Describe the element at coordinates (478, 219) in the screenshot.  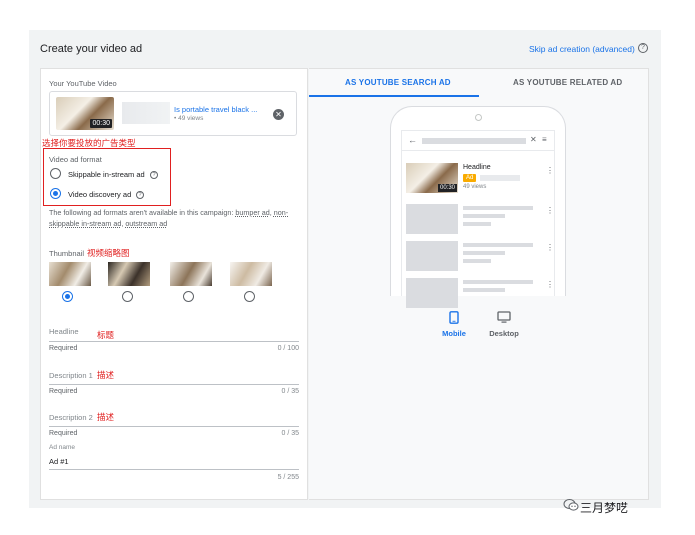
I see `phone-screen: ← ✕ ≡ 00:30 Headline Ad 49 views ⋮ ⋮ ⋮ ⋮` at that location.